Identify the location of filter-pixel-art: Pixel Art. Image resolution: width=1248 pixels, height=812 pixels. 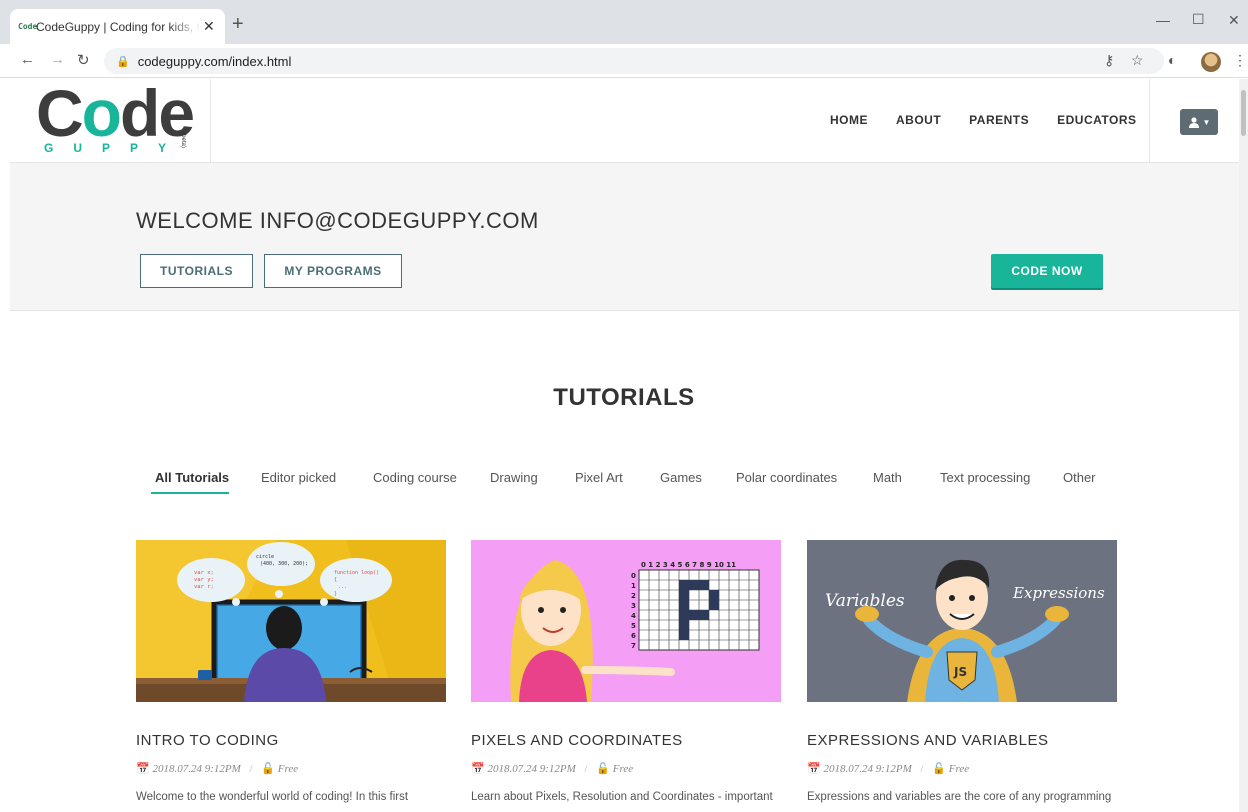
(599, 477).